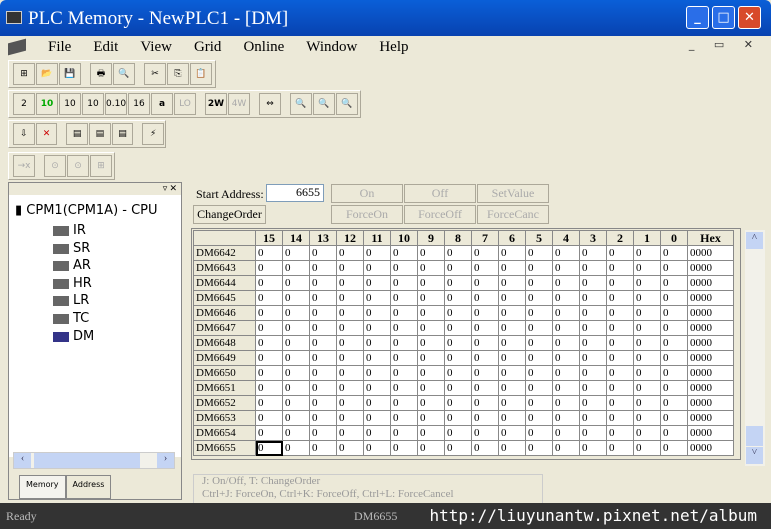 This screenshot has height=529, width=771. Describe the element at coordinates (71, 300) in the screenshot. I see `tree-item-lr: LR` at that location.